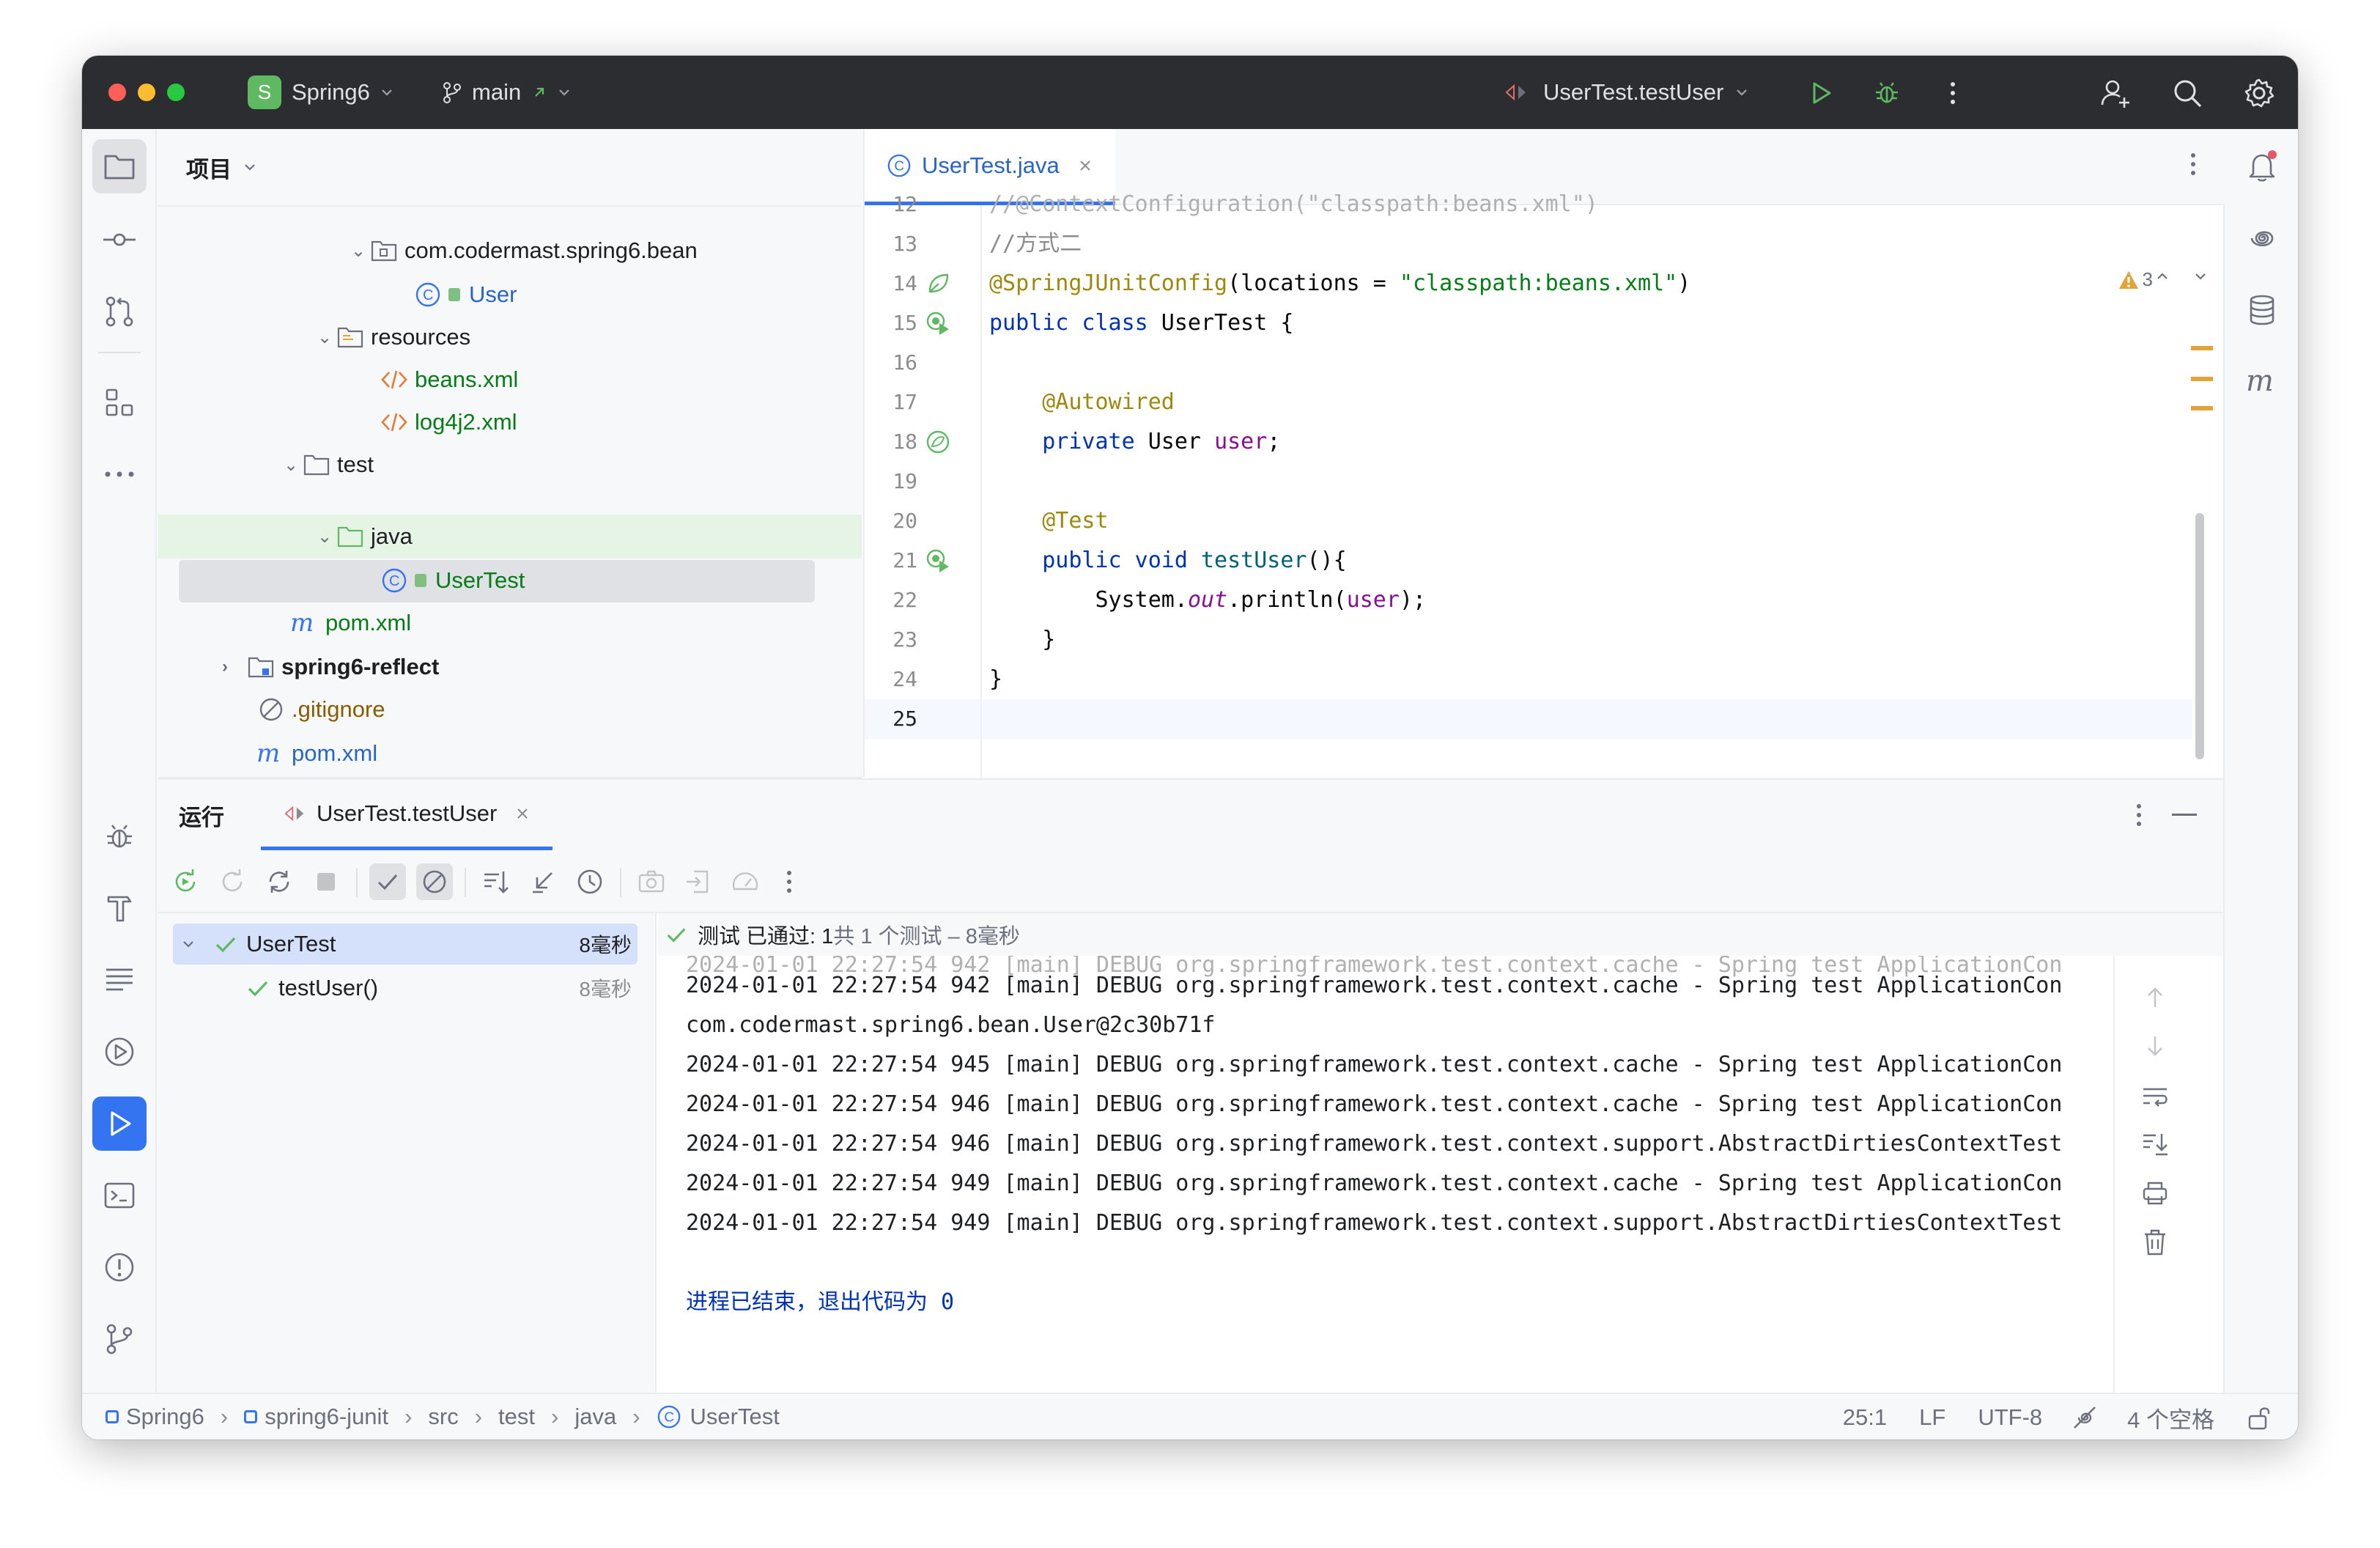  What do you see at coordinates (2262, 310) in the screenshot?
I see `database-tool-button` at bounding box center [2262, 310].